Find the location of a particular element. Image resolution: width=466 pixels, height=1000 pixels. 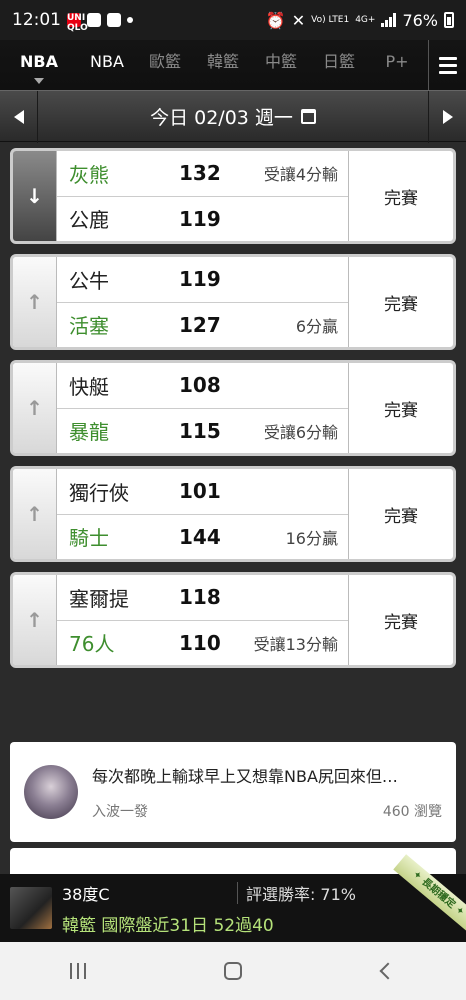

back-button is located at coordinates (388, 971).